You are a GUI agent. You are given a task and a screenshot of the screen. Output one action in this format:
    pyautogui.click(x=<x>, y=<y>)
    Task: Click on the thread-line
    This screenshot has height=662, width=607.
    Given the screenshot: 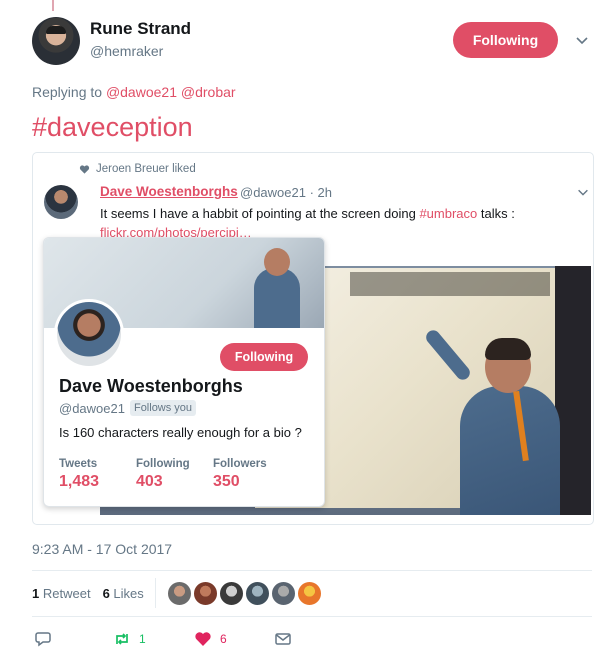 What is the action you would take?
    pyautogui.click(x=53, y=5)
    